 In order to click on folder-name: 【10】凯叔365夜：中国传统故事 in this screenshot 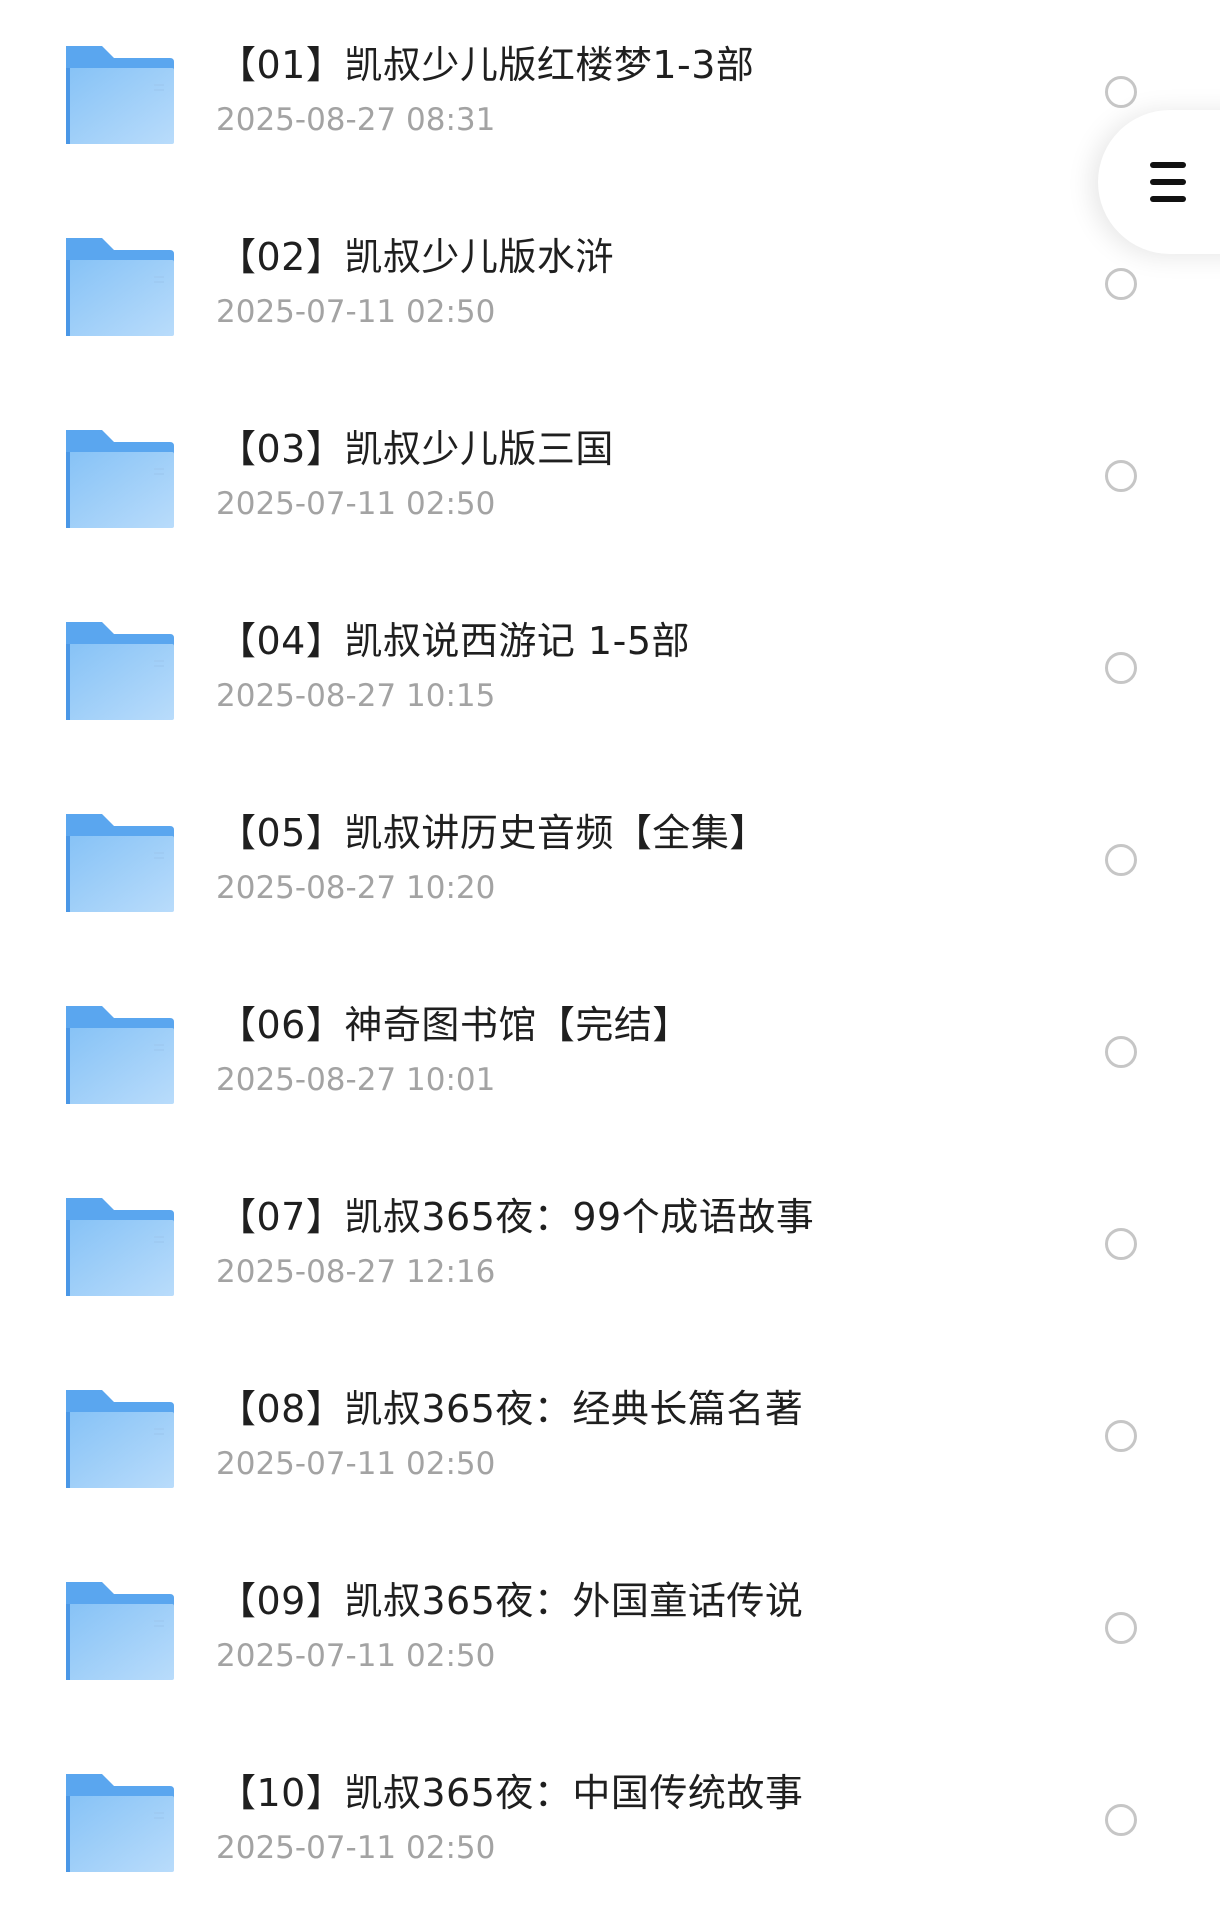, I will do `click(511, 1793)`.